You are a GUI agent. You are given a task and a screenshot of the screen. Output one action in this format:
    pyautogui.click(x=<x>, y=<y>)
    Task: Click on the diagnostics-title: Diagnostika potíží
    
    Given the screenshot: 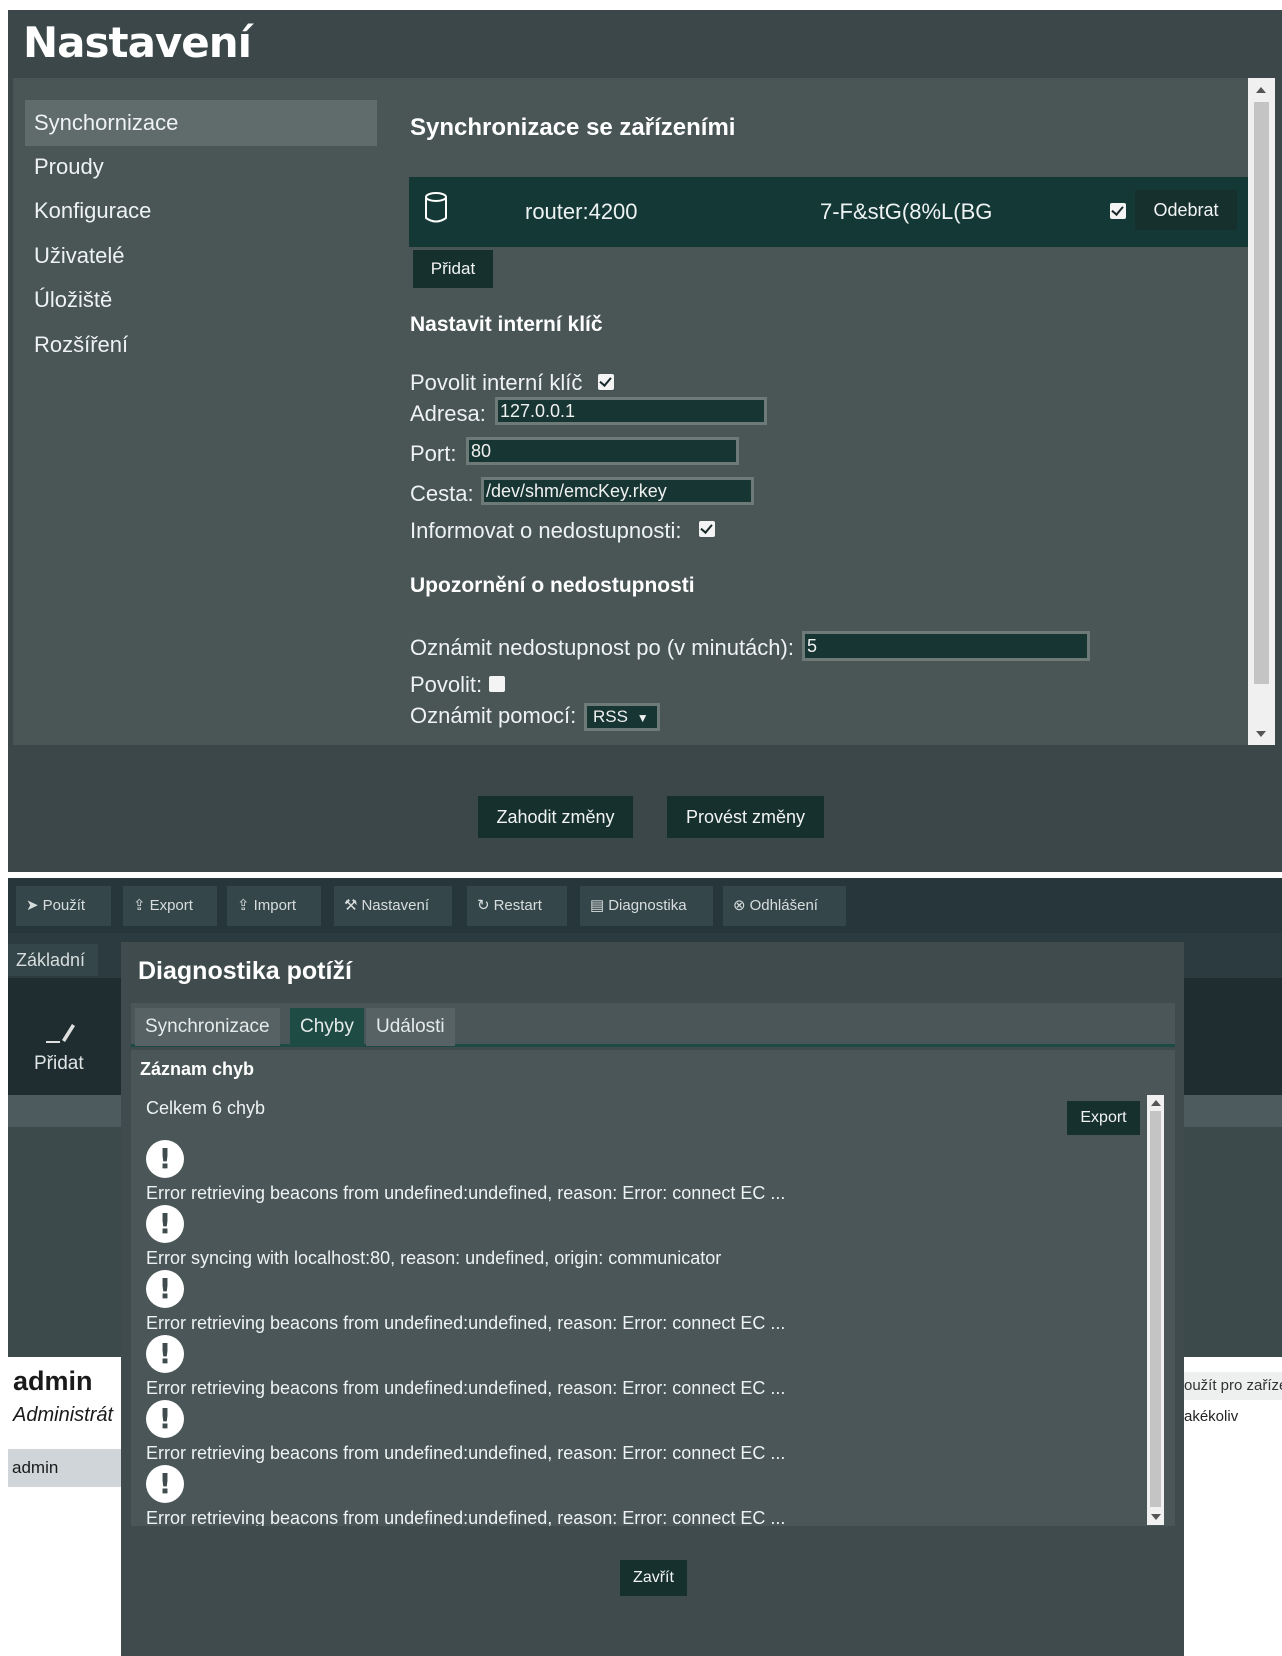 What is the action you would take?
    pyautogui.click(x=245, y=971)
    